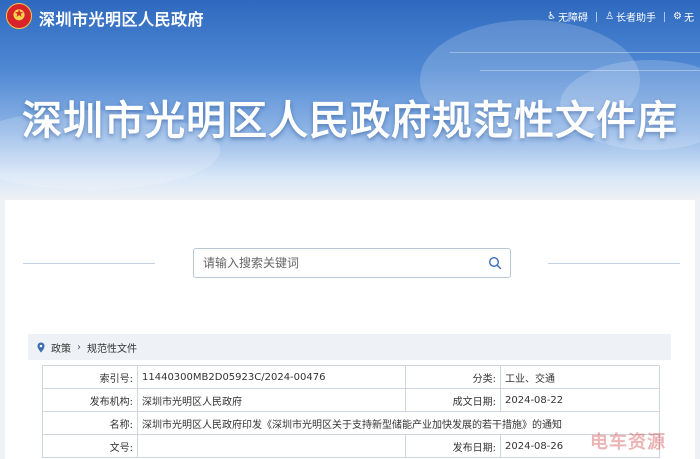  Describe the element at coordinates (677, 16) in the screenshot. I see `settings-icon: ⚙` at that location.